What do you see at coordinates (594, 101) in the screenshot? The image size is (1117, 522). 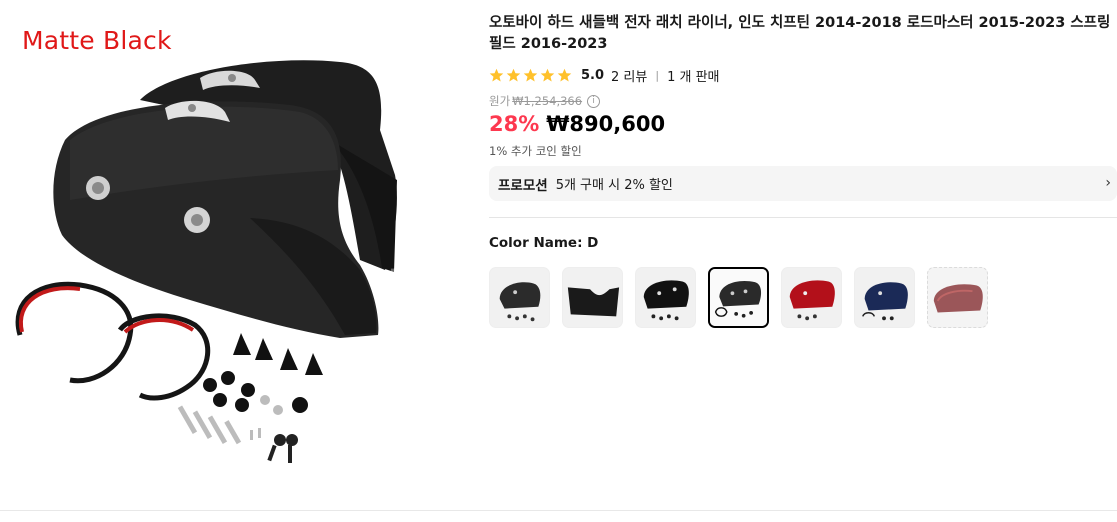 I see `info-icon: i` at bounding box center [594, 101].